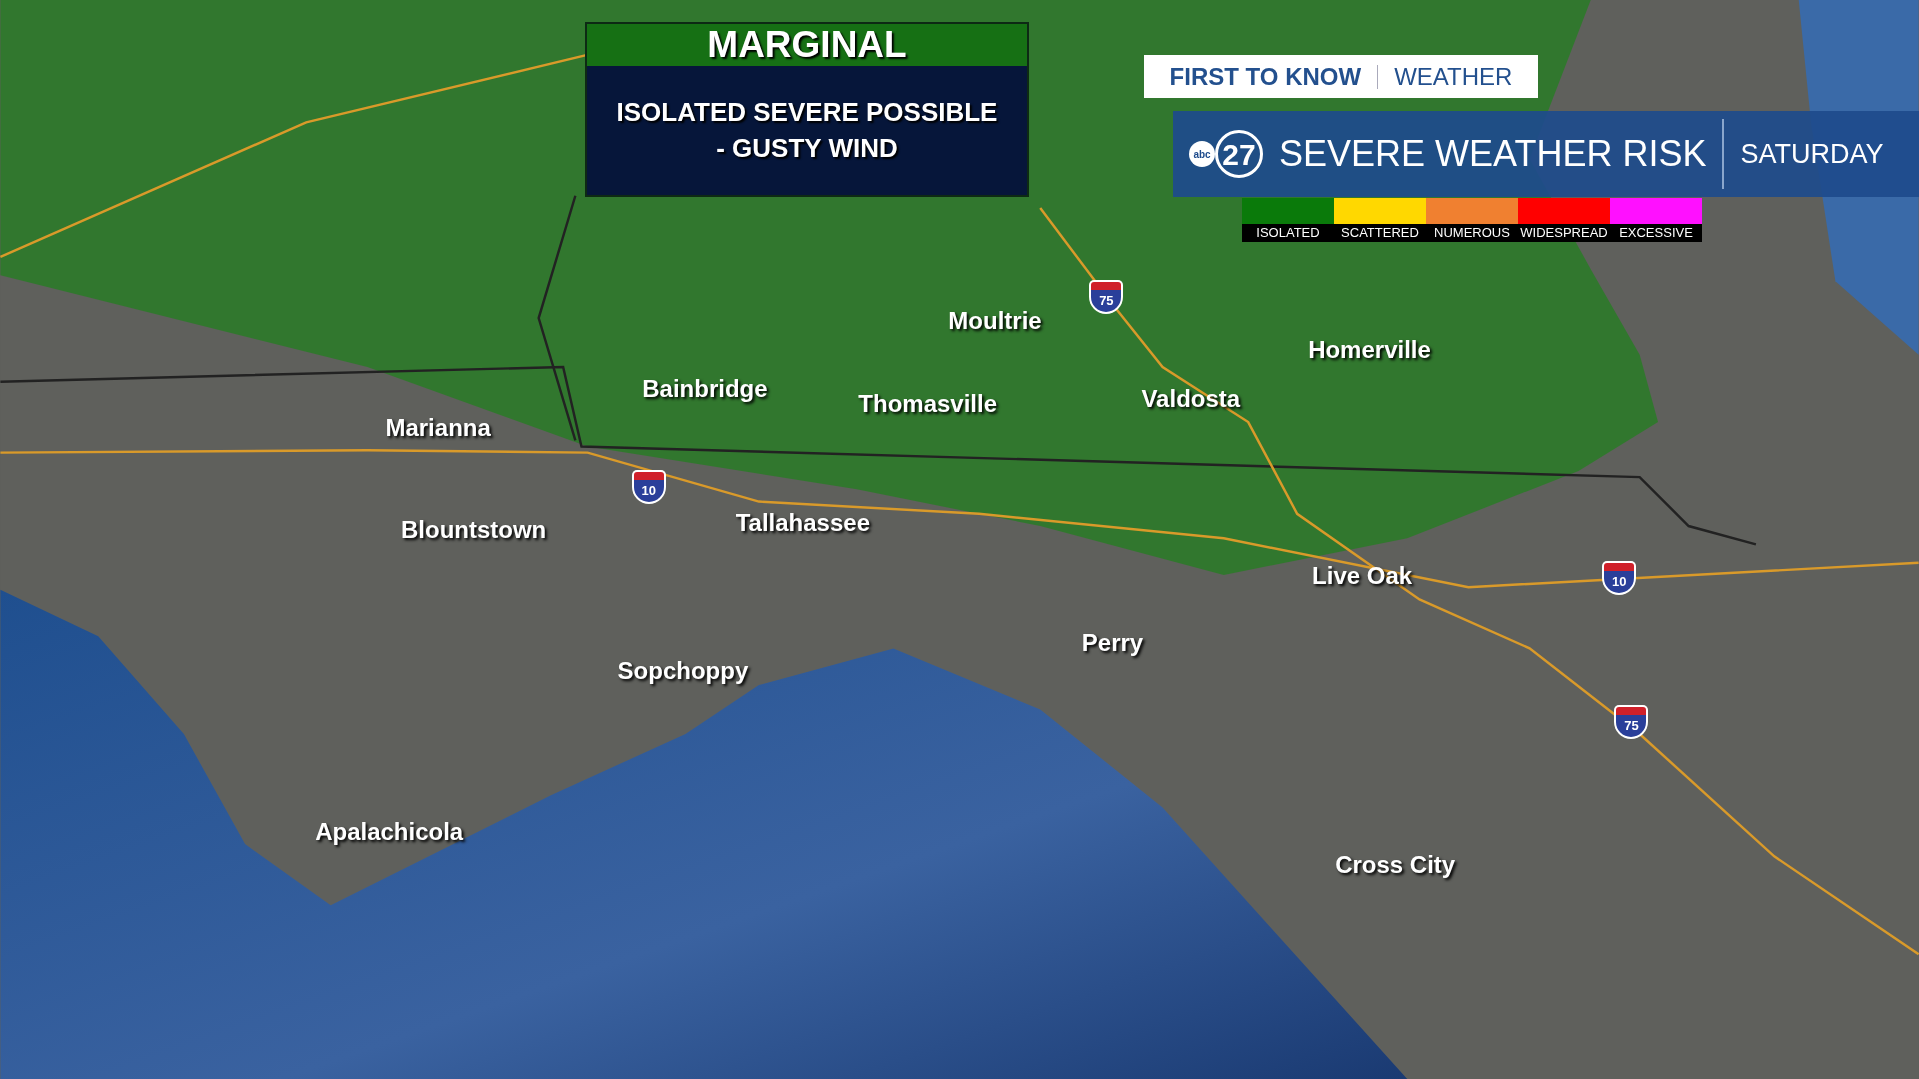  Describe the element at coordinates (1493, 154) in the screenshot. I see `graphic-title: SEVERE WEATHER RISK` at that location.